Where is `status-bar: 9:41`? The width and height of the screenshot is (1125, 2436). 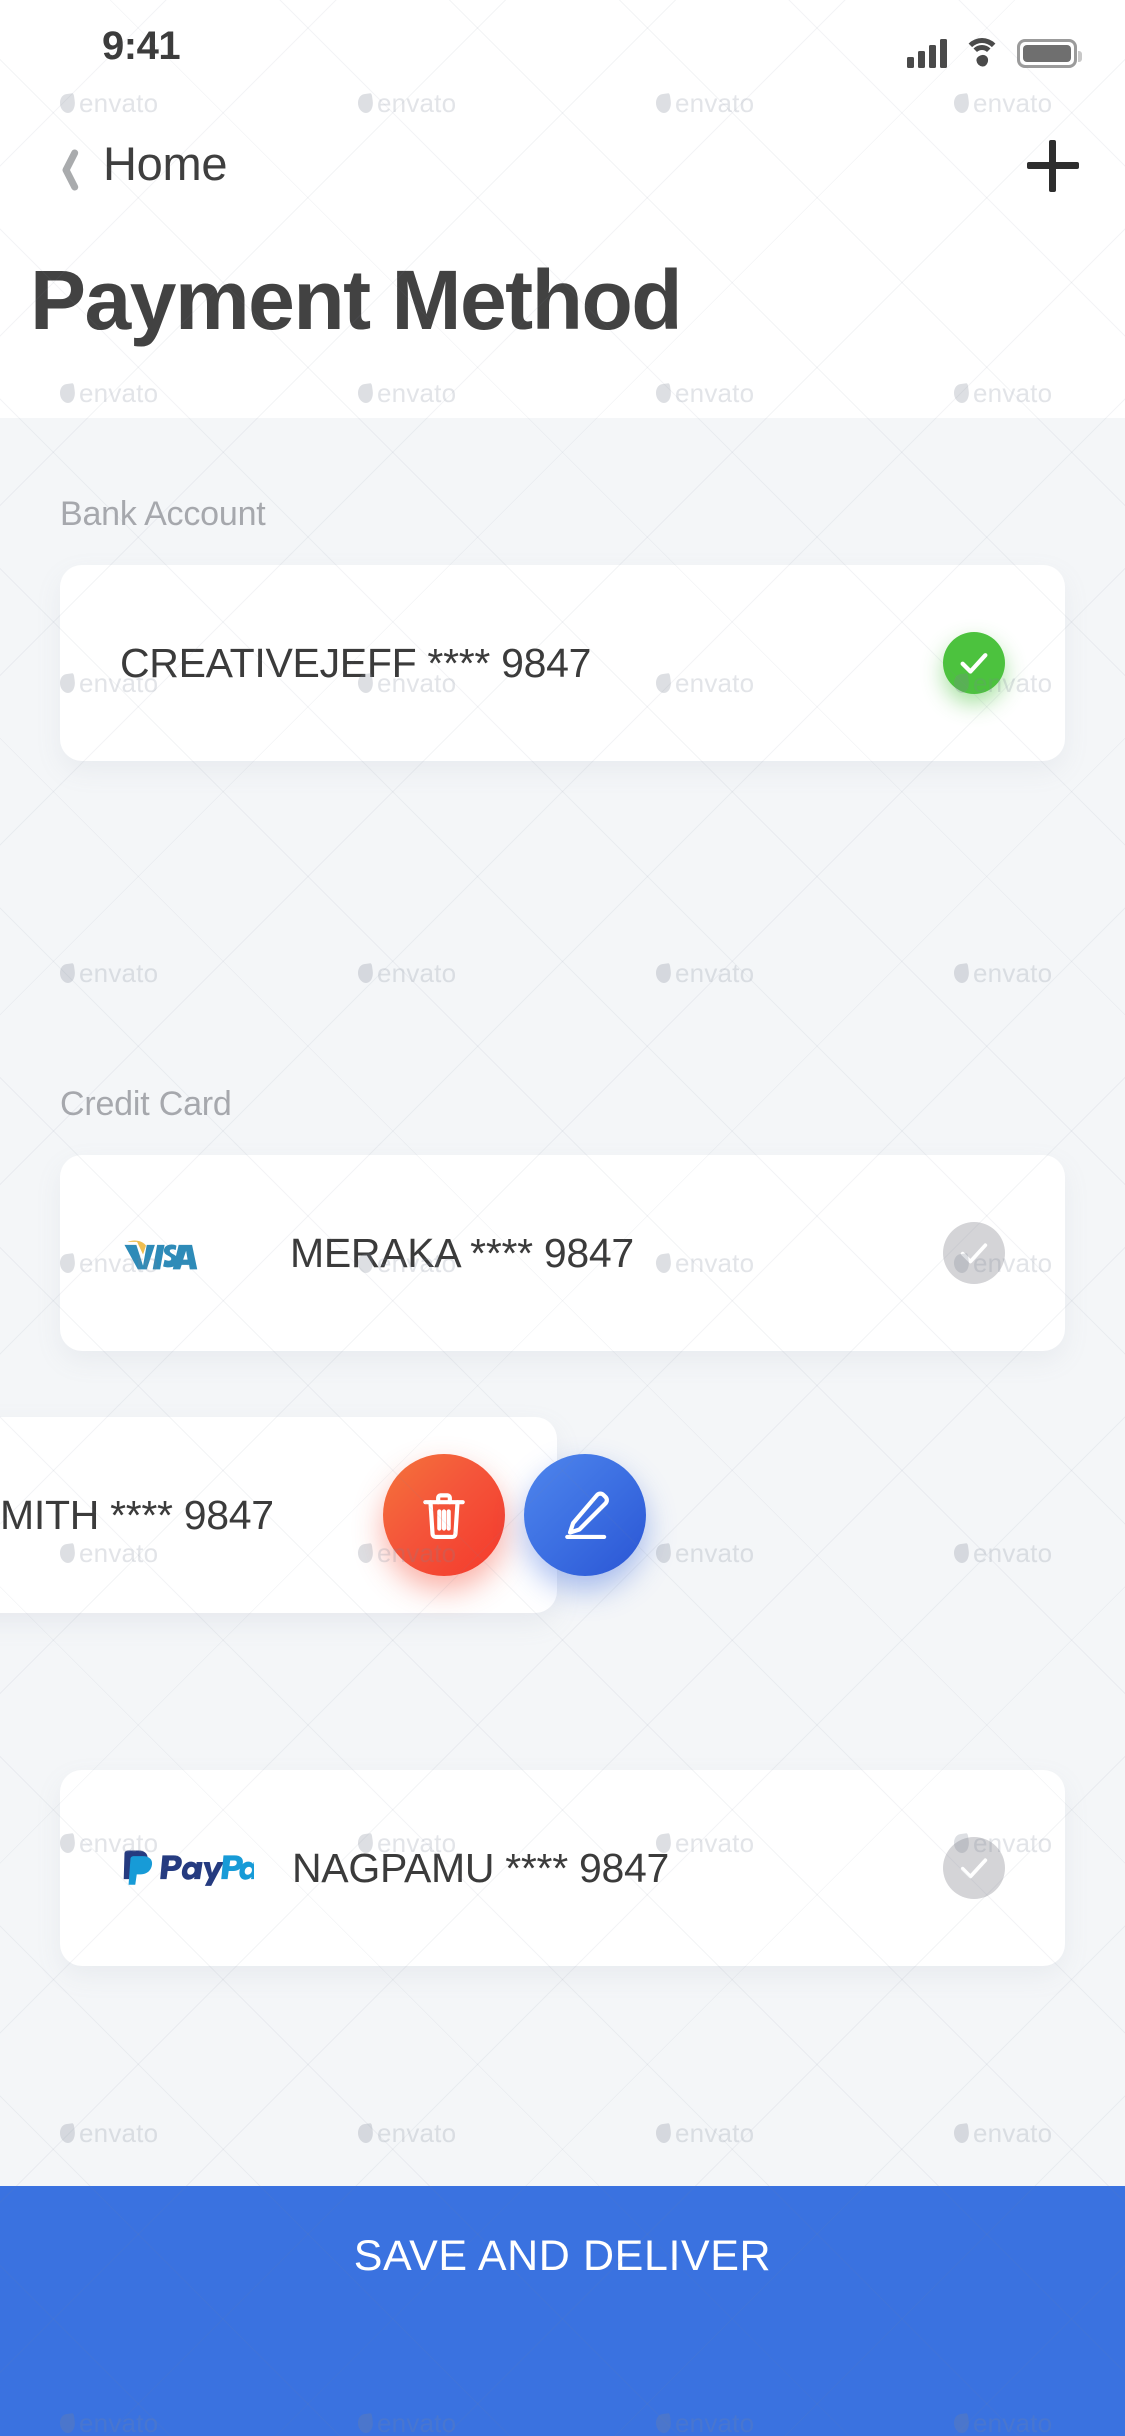
status-bar: 9:41 is located at coordinates (562, 52).